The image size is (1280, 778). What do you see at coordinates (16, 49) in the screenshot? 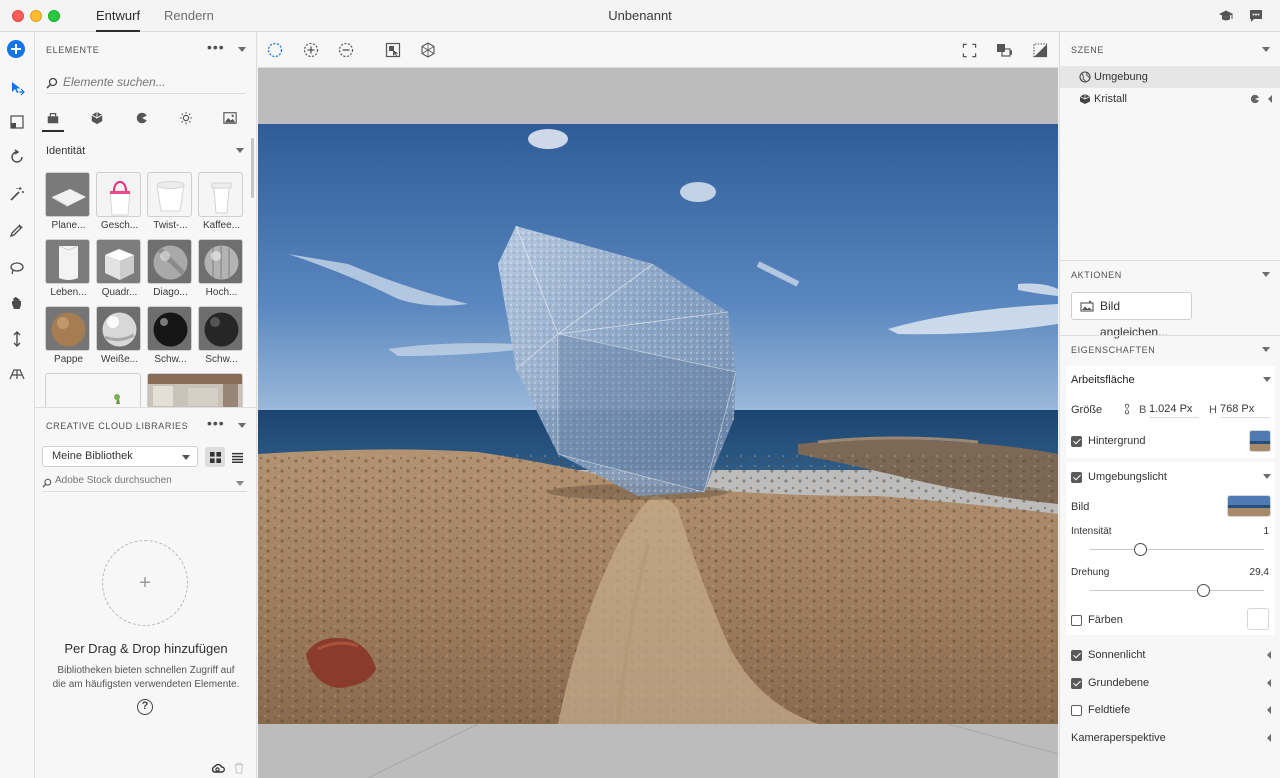
I see `add-icon` at bounding box center [16, 49].